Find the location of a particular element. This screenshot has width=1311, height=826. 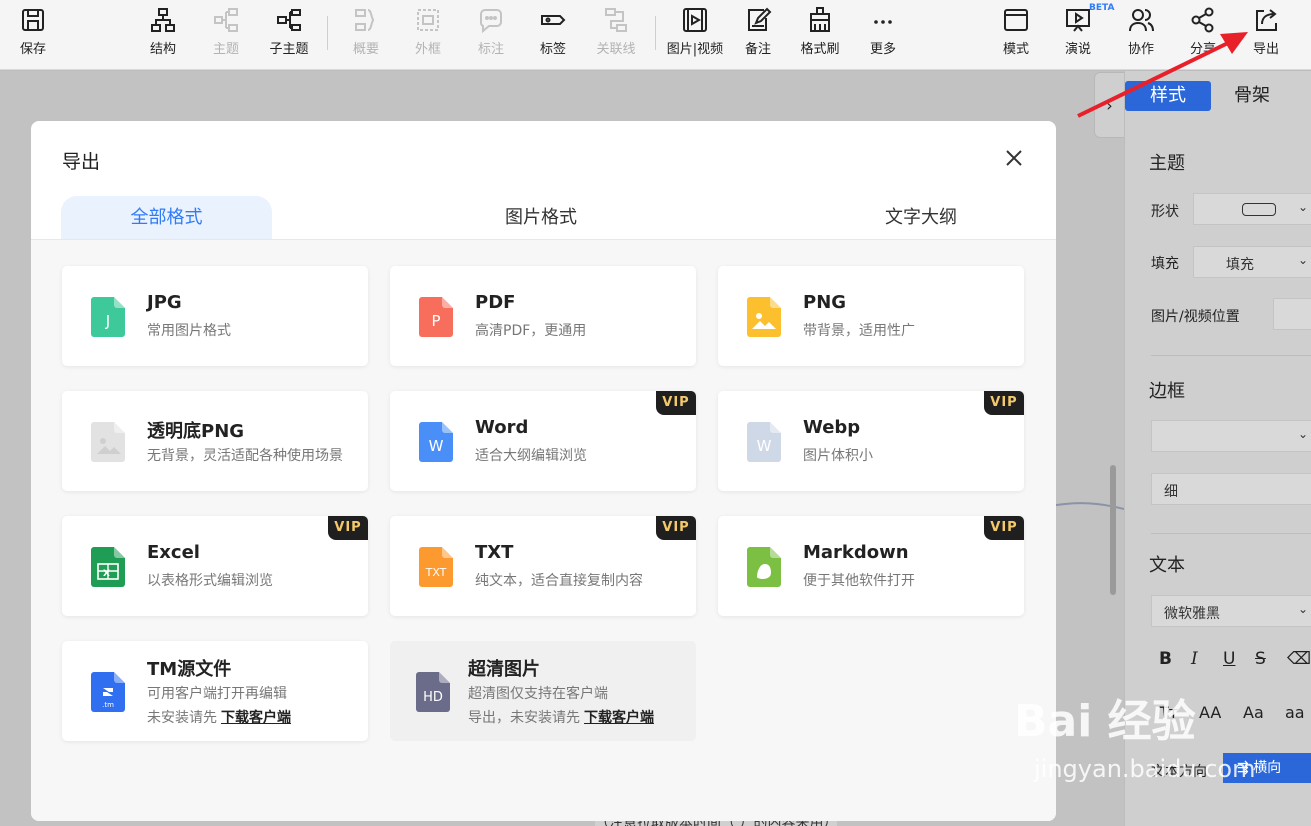

excel-file-icon: X is located at coordinates (108, 567).